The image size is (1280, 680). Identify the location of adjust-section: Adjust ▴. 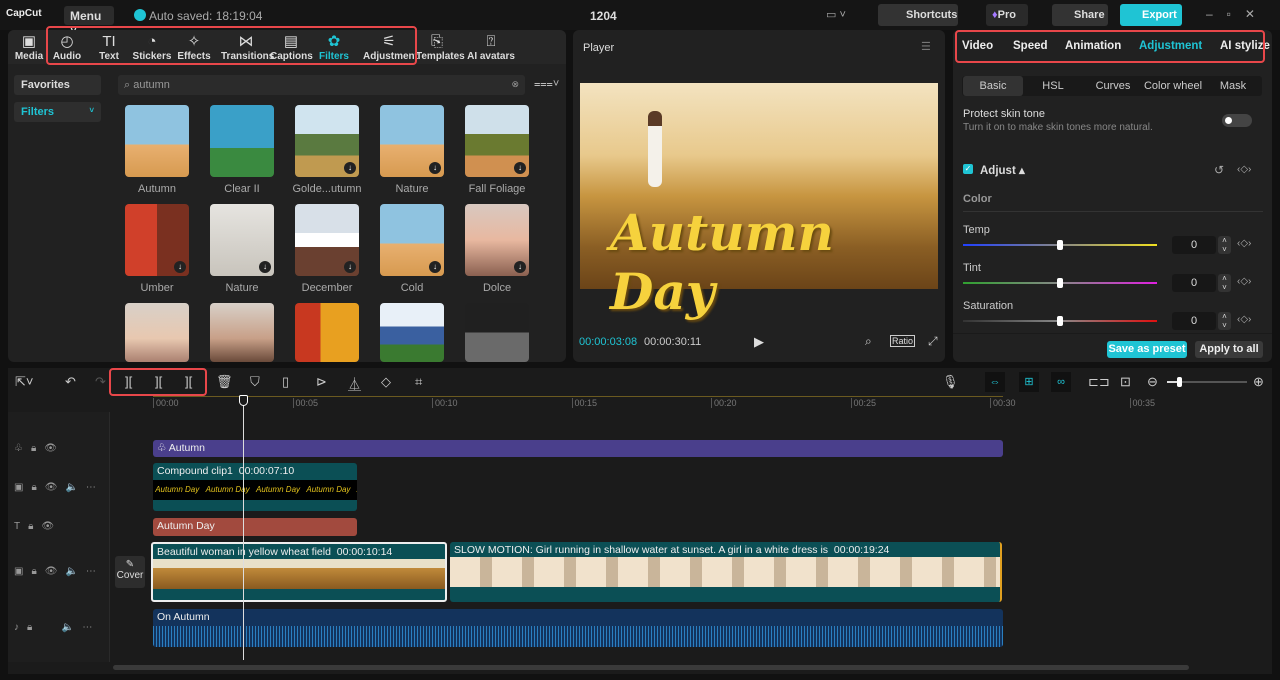
(1002, 170).